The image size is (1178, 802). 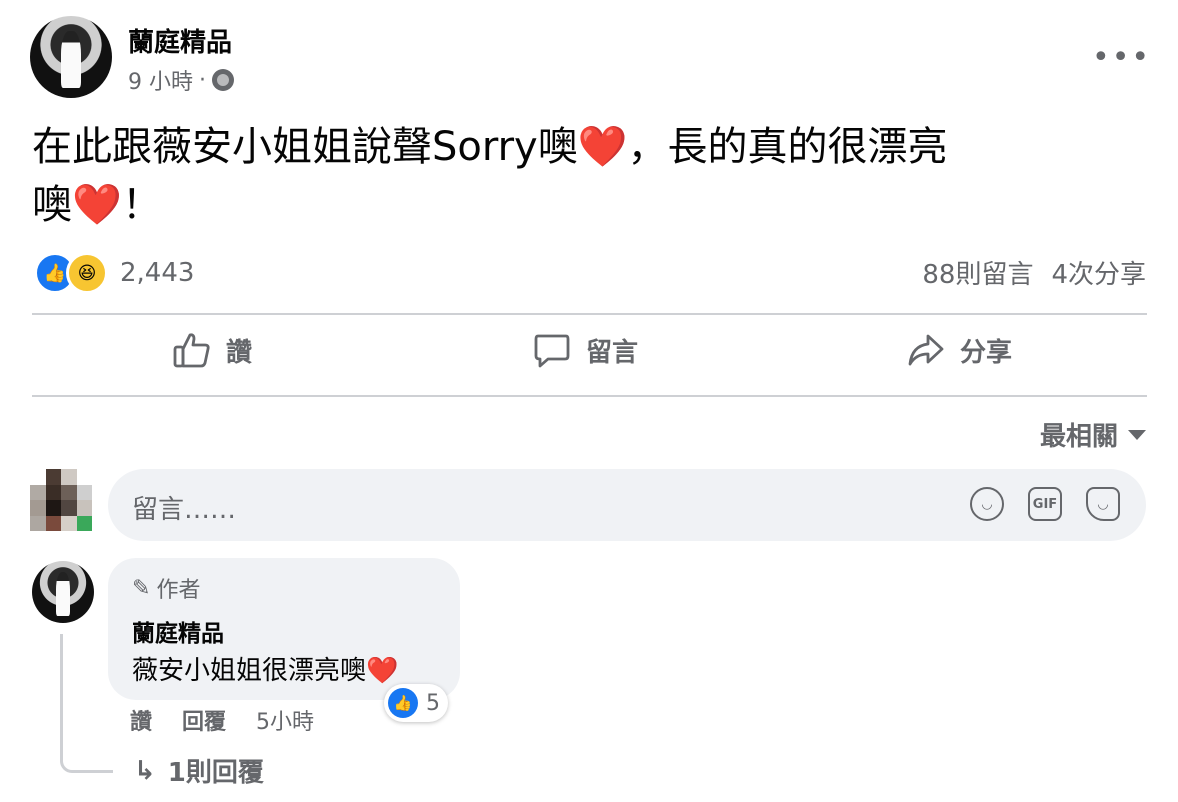 I want to click on thumbs-up-icon, so click(x=191, y=350).